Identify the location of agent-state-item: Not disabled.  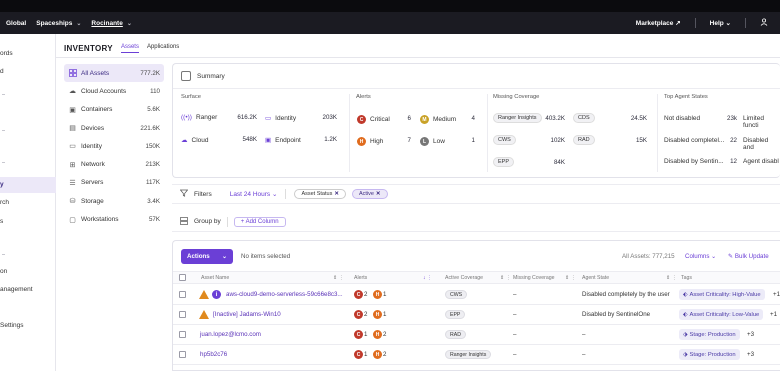
(682, 118).